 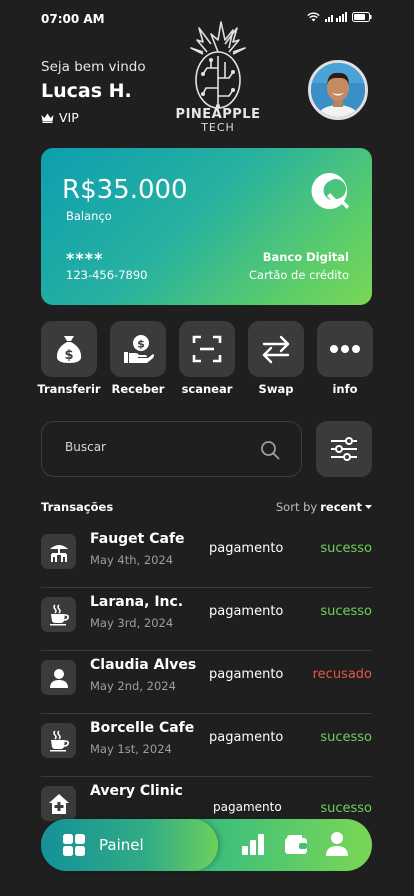 I want to click on bank-logo-icon, so click(x=330, y=190).